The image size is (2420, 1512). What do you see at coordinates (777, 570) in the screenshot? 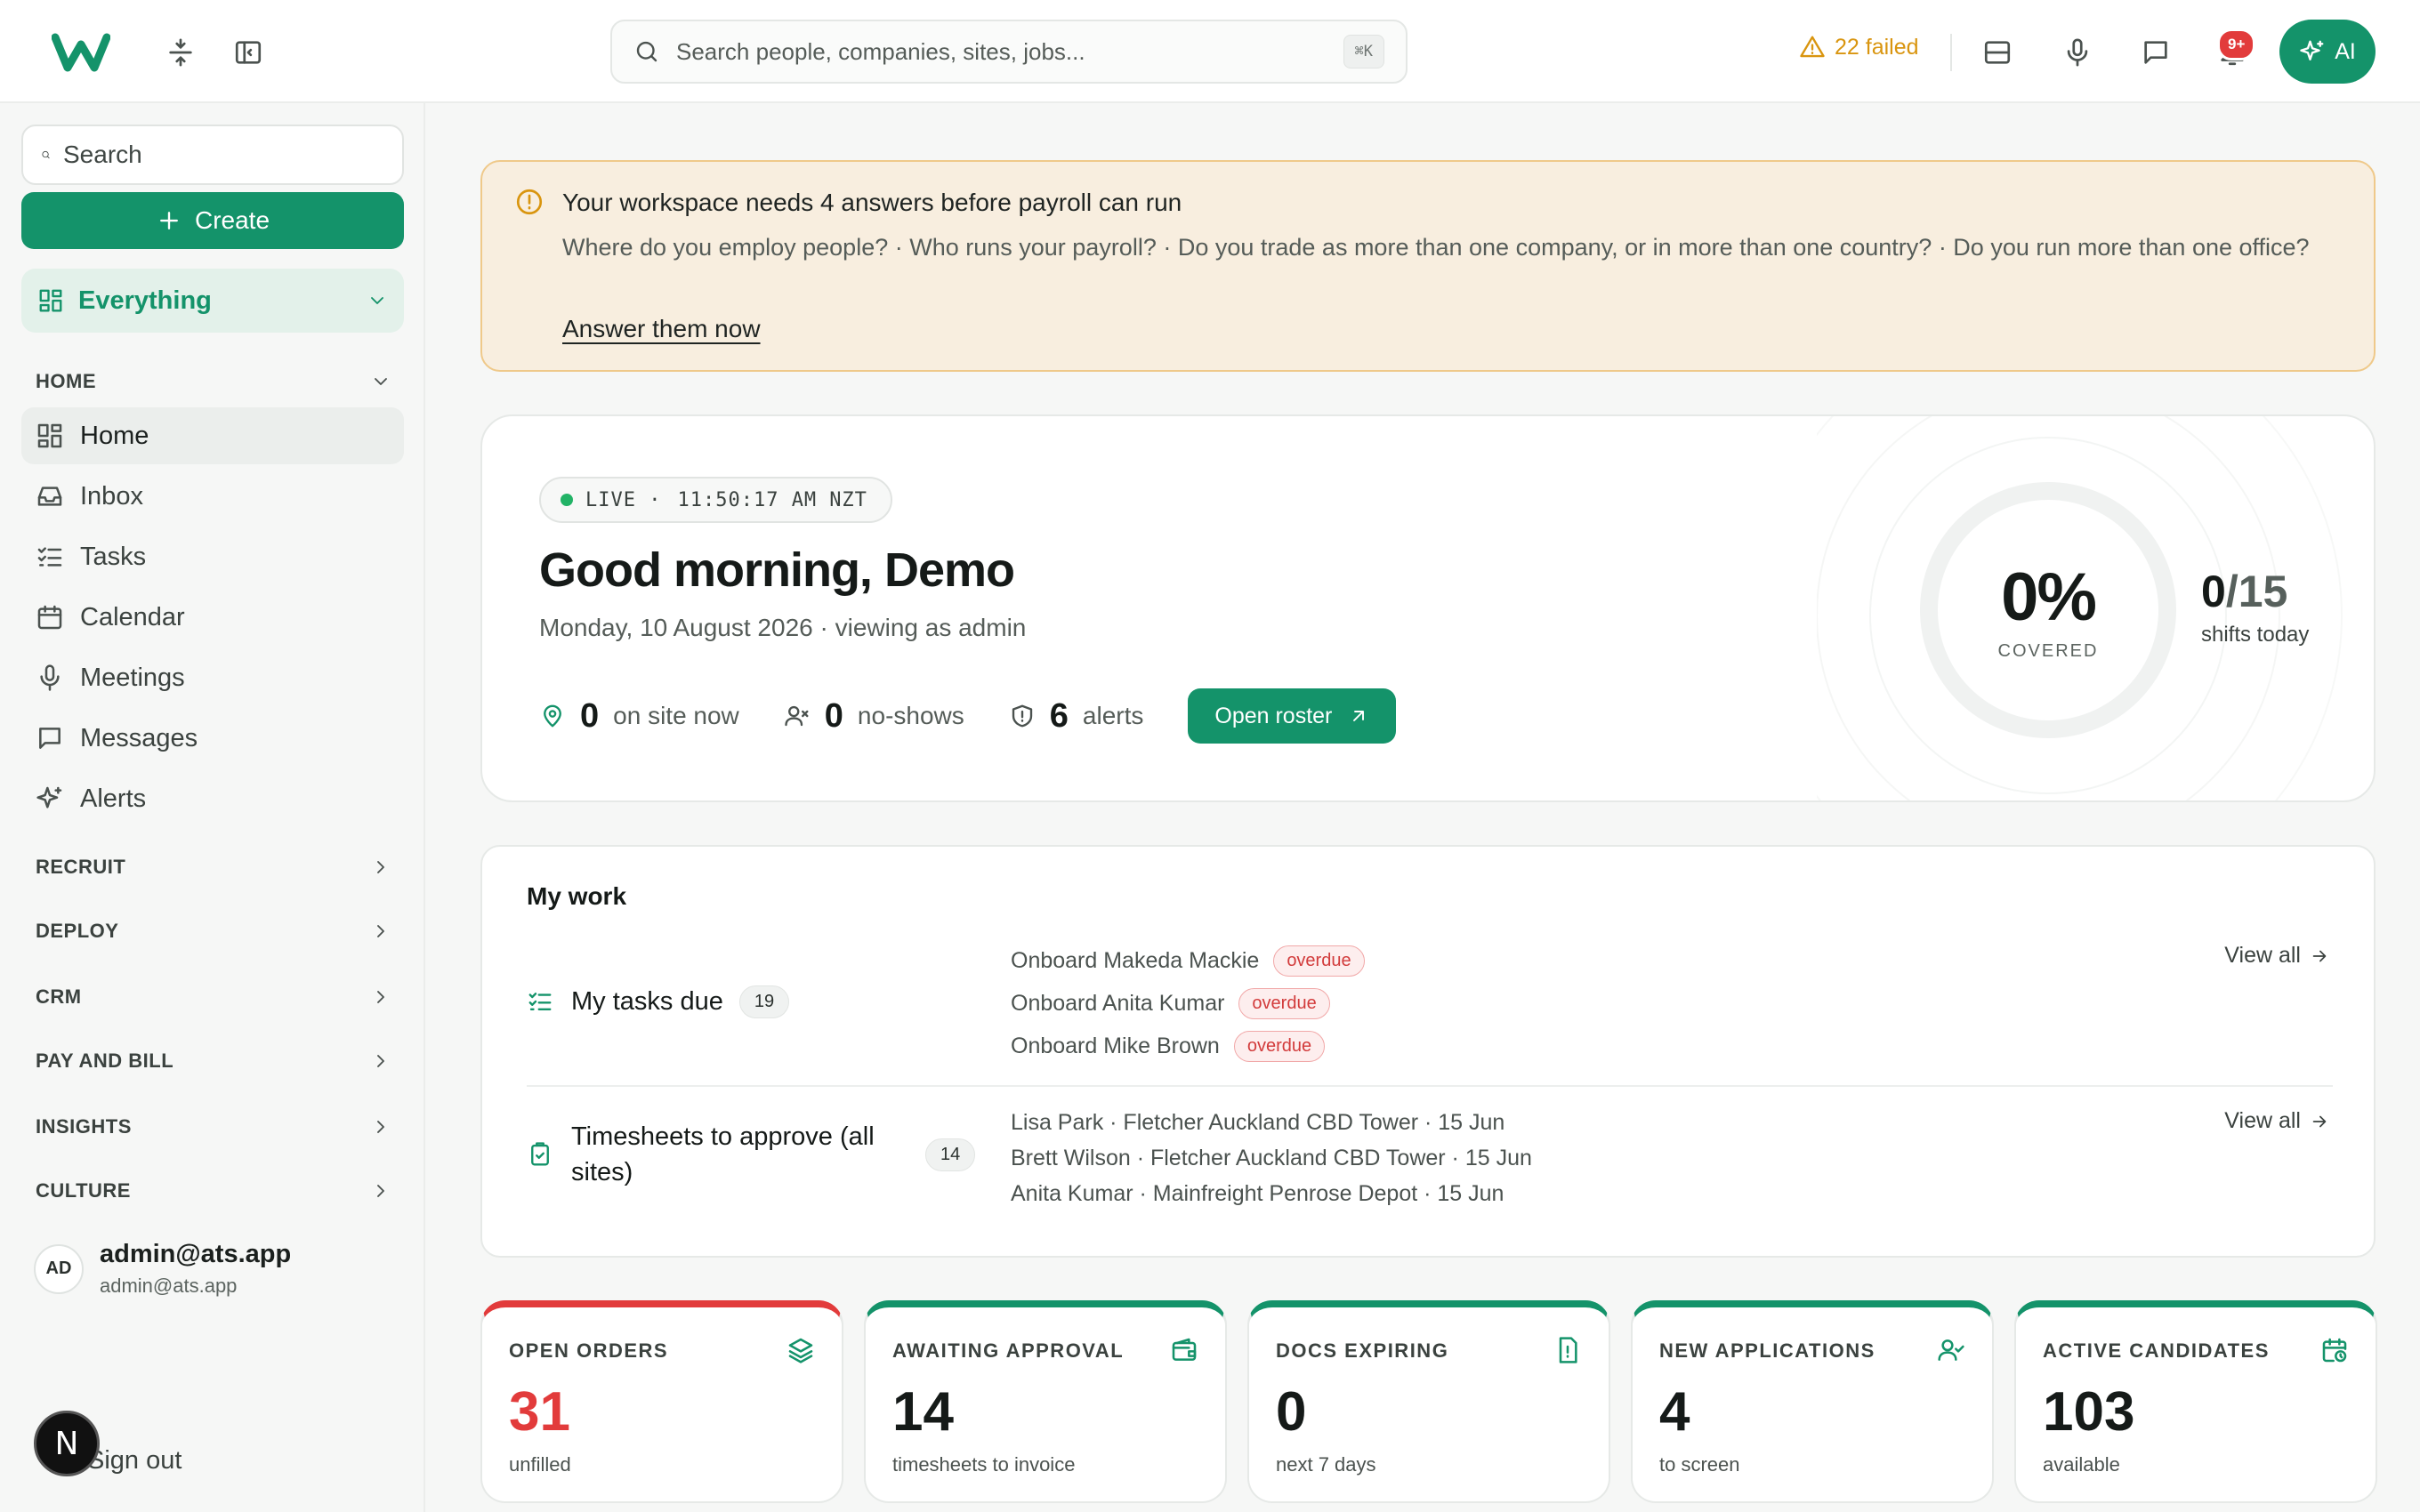
I see `page-title: Good morning, Demo` at bounding box center [777, 570].